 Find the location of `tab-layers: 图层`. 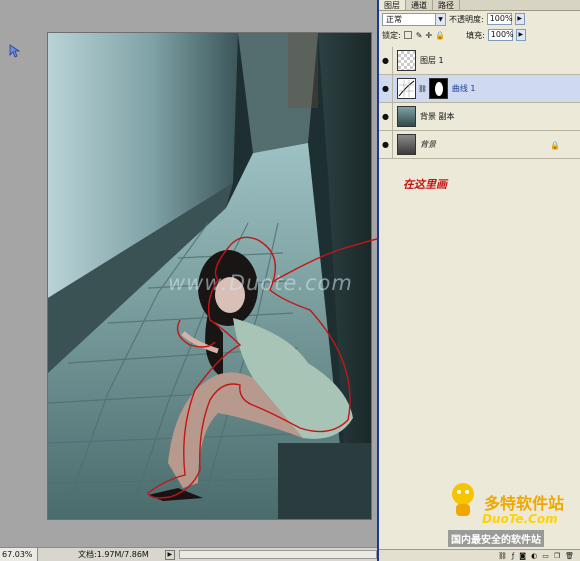

tab-layers: 图层 is located at coordinates (392, 5).